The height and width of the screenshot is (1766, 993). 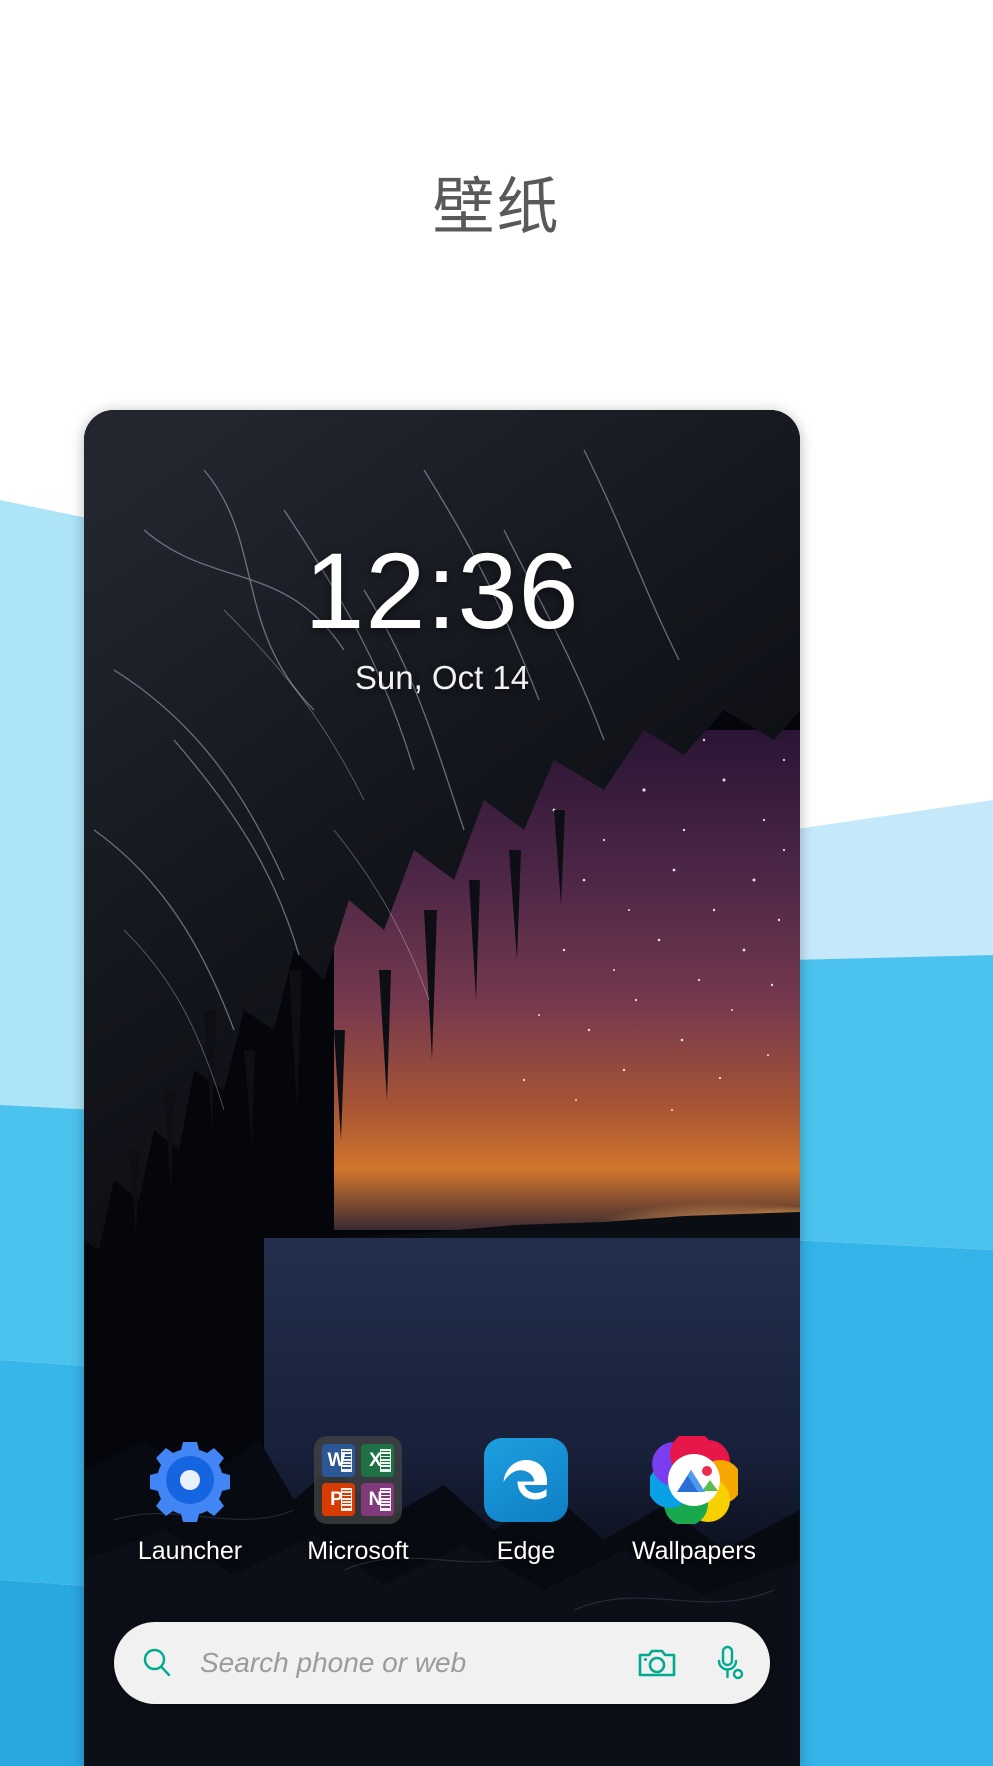 I want to click on decor-right-light, so click(x=891, y=880).